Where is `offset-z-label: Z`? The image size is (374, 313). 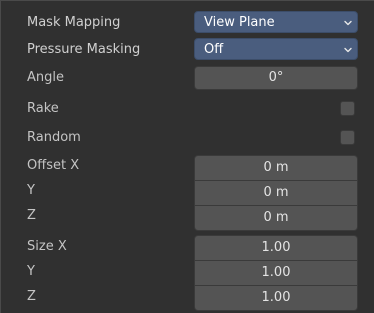
offset-z-label: Z is located at coordinates (31, 215).